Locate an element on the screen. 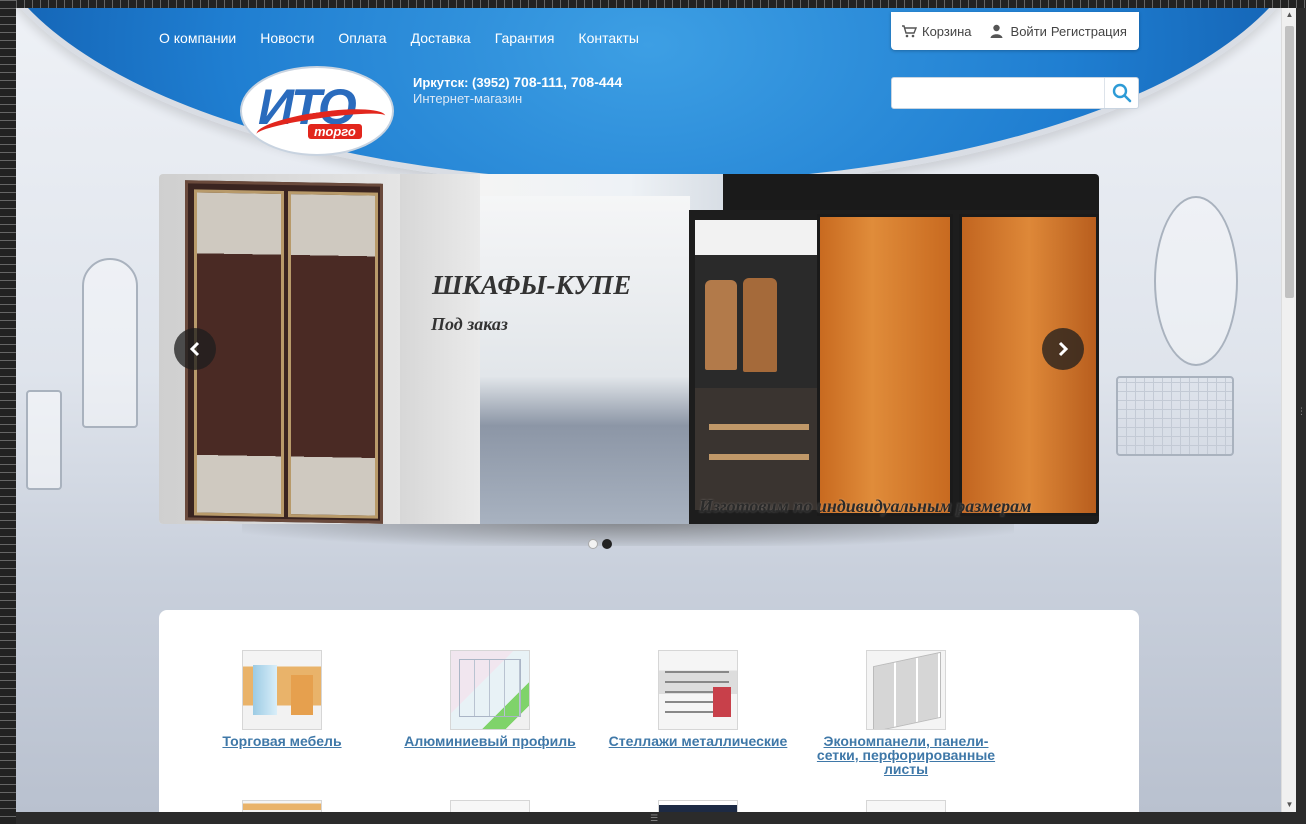  search-box is located at coordinates (1015, 93).